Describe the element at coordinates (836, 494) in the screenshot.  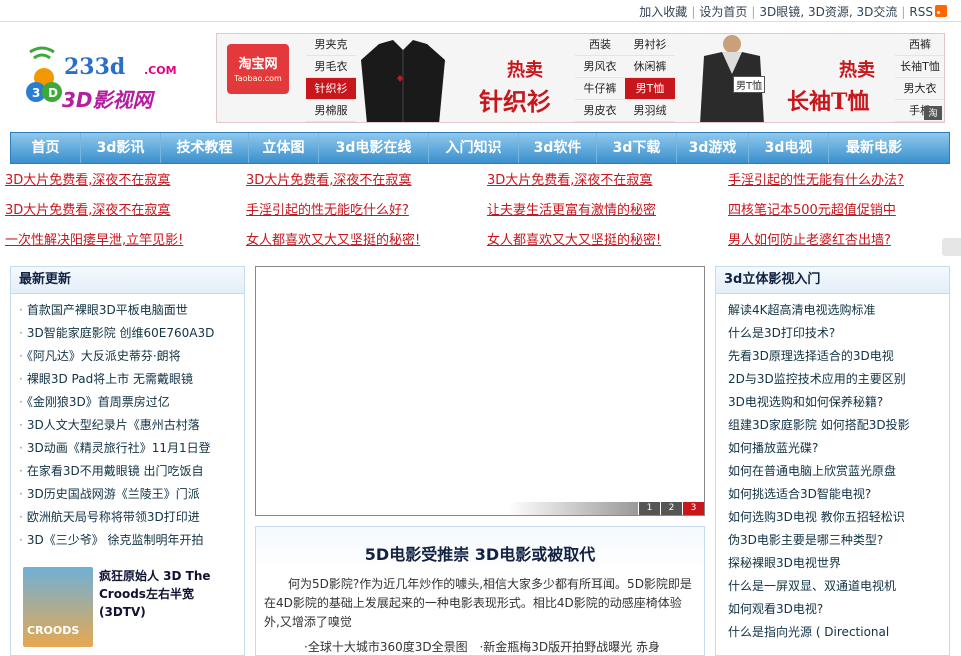
I see `list-item: 如何挑选适合3D智能电视?` at that location.